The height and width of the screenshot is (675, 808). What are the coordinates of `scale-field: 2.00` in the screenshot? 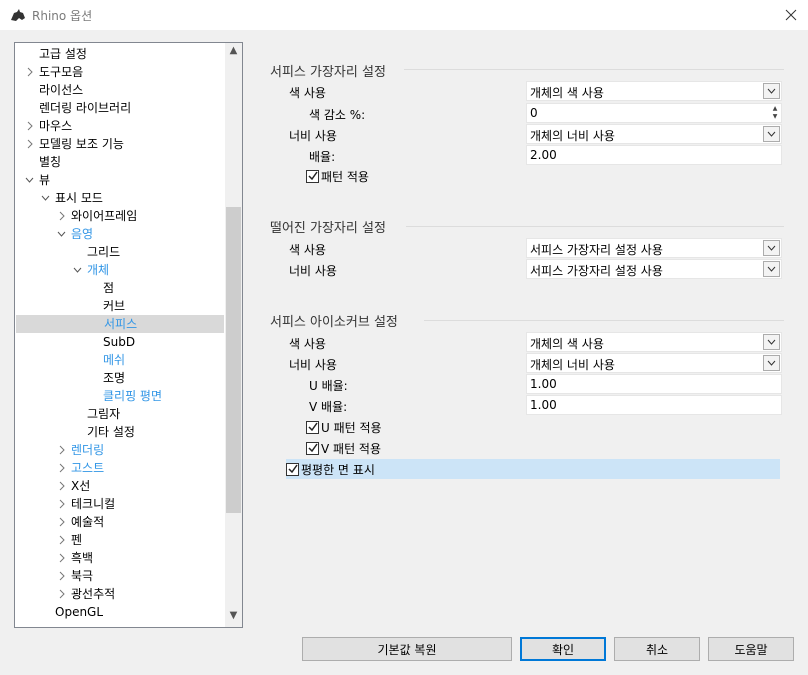 It's located at (654, 155).